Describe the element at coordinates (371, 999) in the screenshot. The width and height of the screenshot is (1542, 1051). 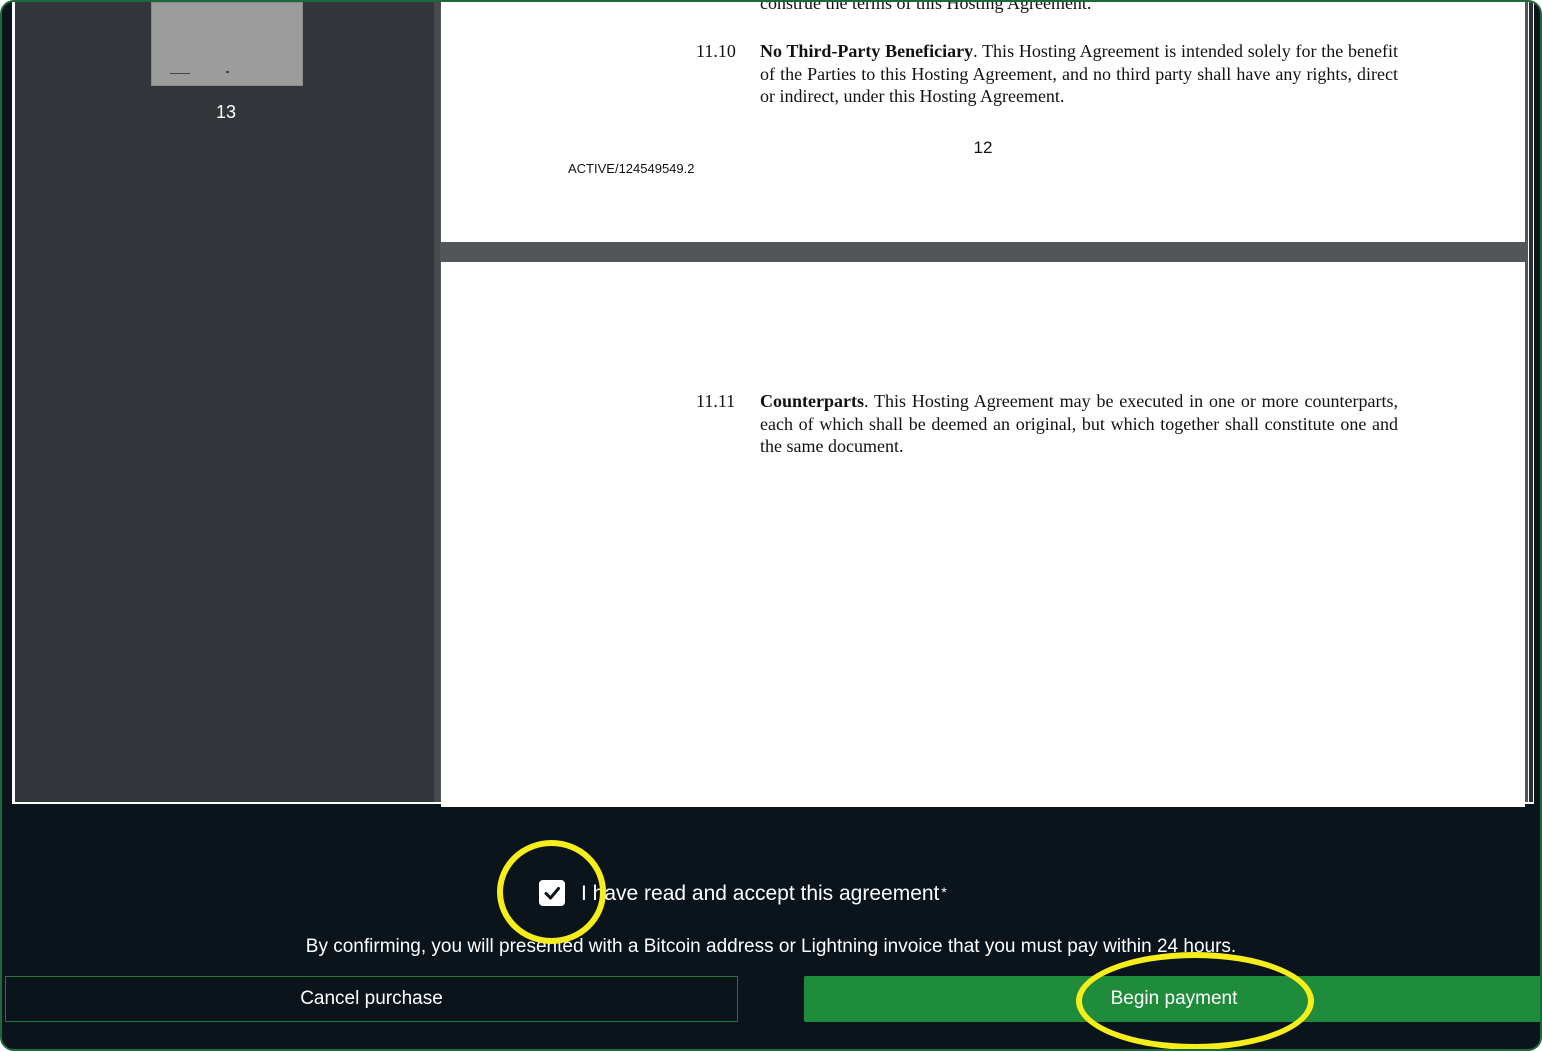
I see `cancel-purchase-button: Cancel purchase` at that location.